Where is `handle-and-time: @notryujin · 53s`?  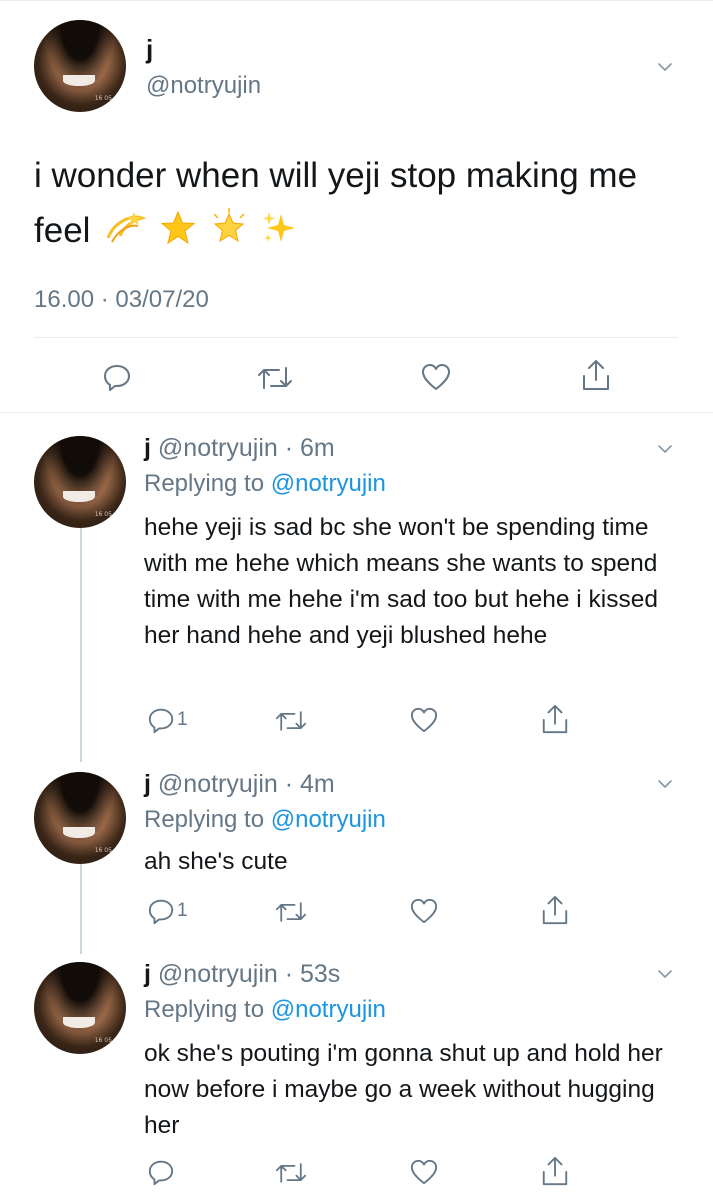
handle-and-time: @notryujin · 53s is located at coordinates (249, 974).